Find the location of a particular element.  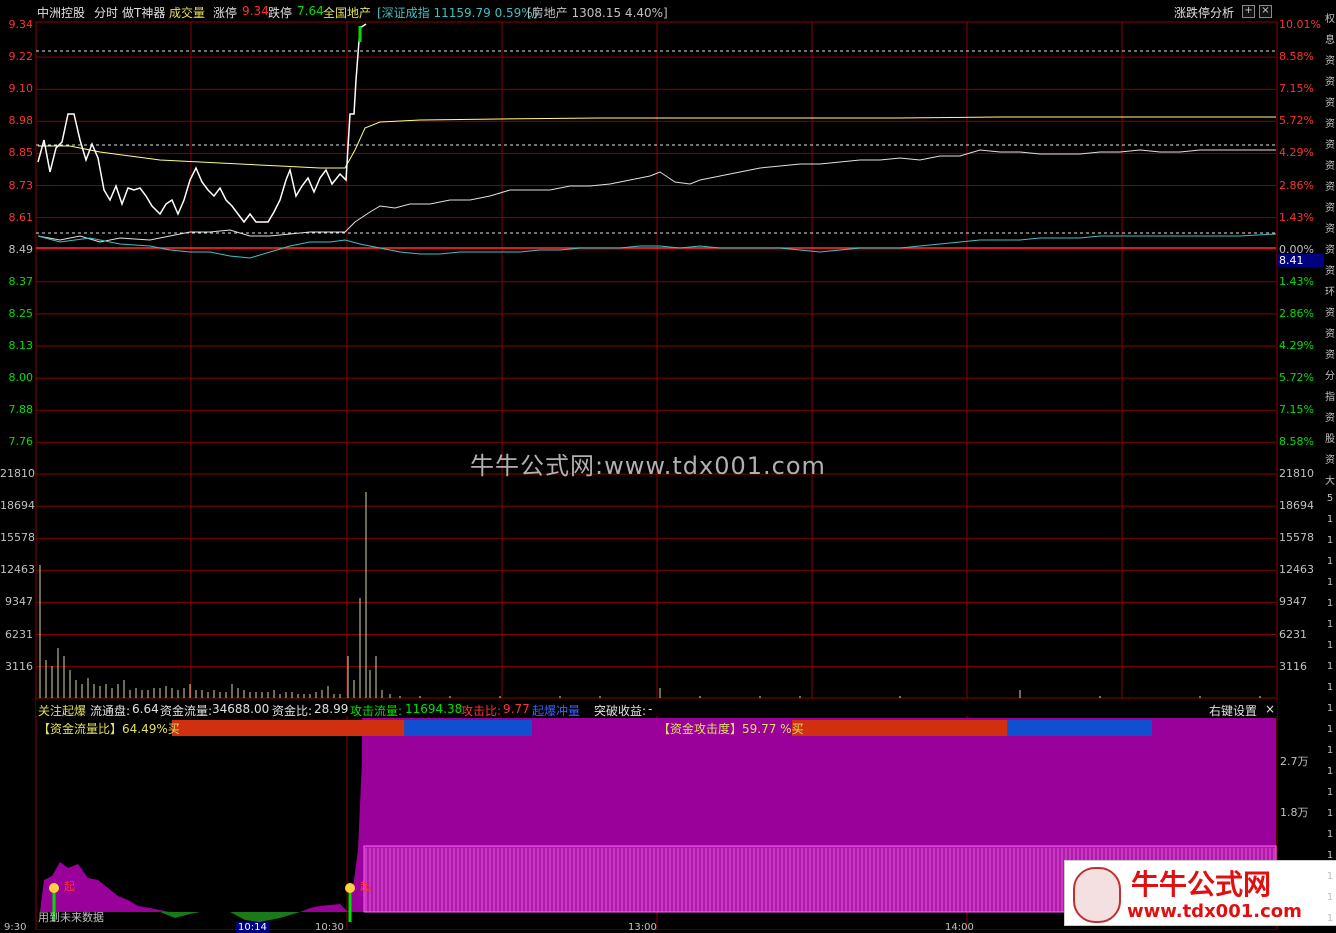

price-tick-left: 8.25 is located at coordinates (21, 313).